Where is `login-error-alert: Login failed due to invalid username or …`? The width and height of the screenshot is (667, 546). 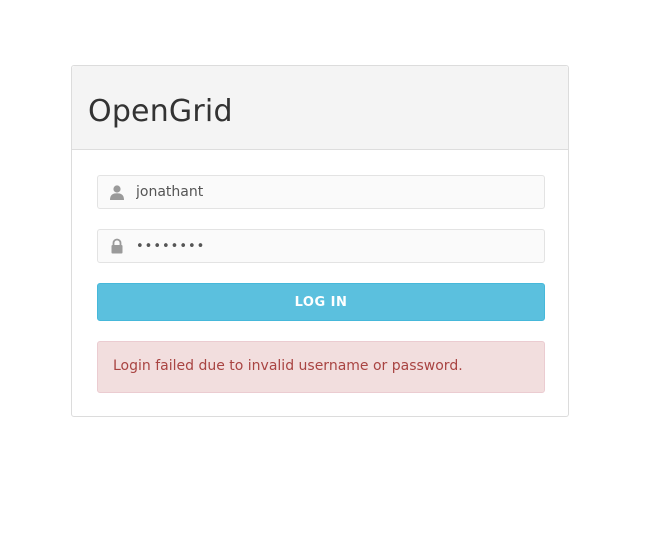
login-error-alert: Login failed due to invalid username or … is located at coordinates (321, 367).